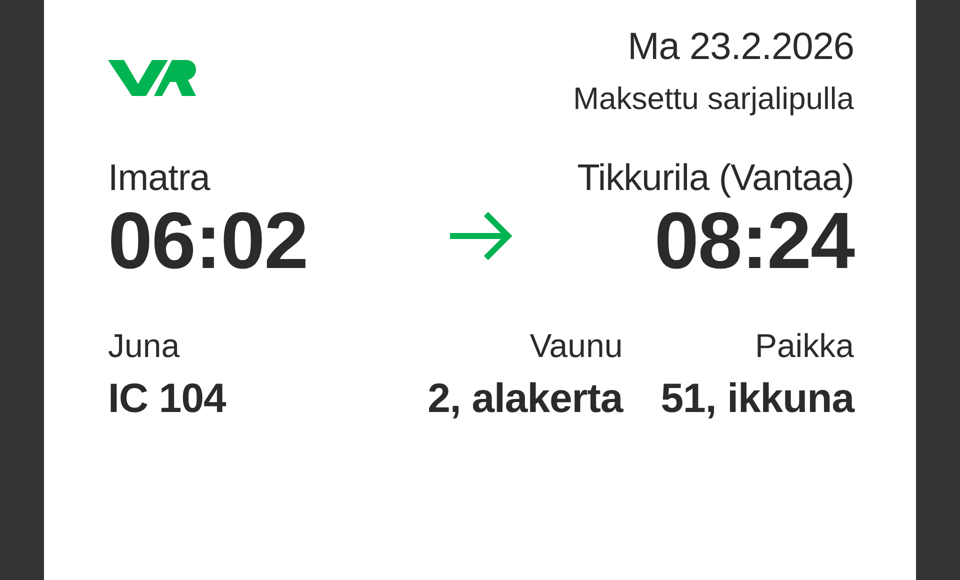 The height and width of the screenshot is (580, 960). Describe the element at coordinates (757, 398) in the screenshot. I see `detail-value: 51, ikkuna` at that location.